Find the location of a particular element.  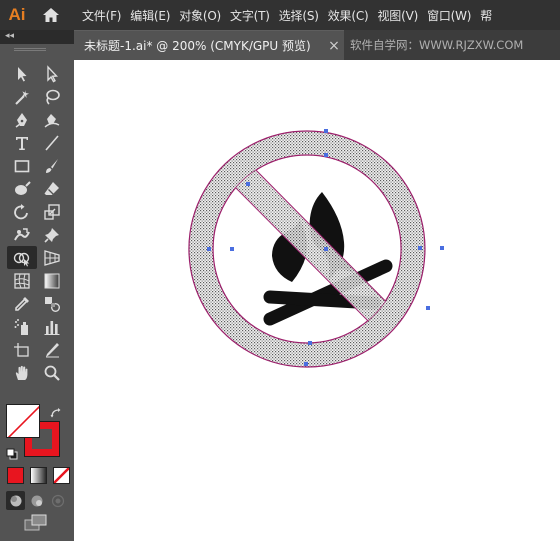

draw-mode-row is located at coordinates (36, 500).